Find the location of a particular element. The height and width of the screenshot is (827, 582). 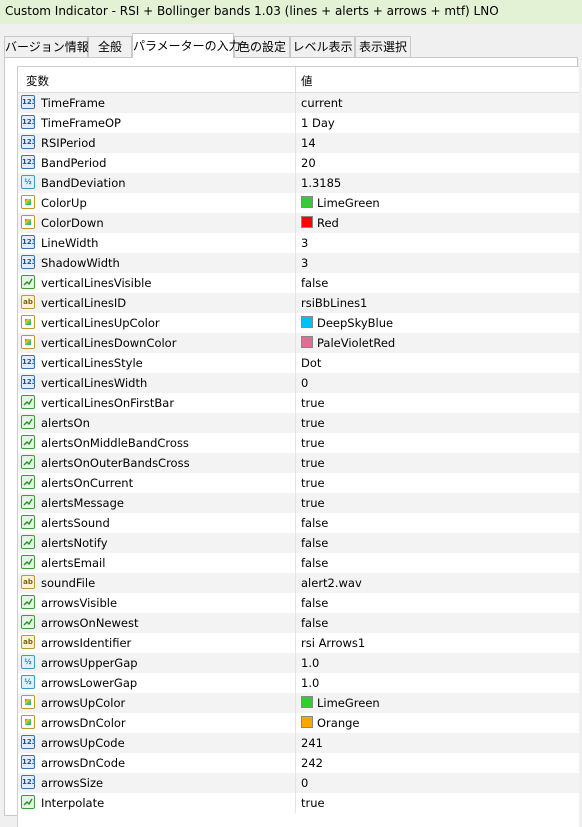

tab-color-settings: 色の設定 is located at coordinates (262, 46).